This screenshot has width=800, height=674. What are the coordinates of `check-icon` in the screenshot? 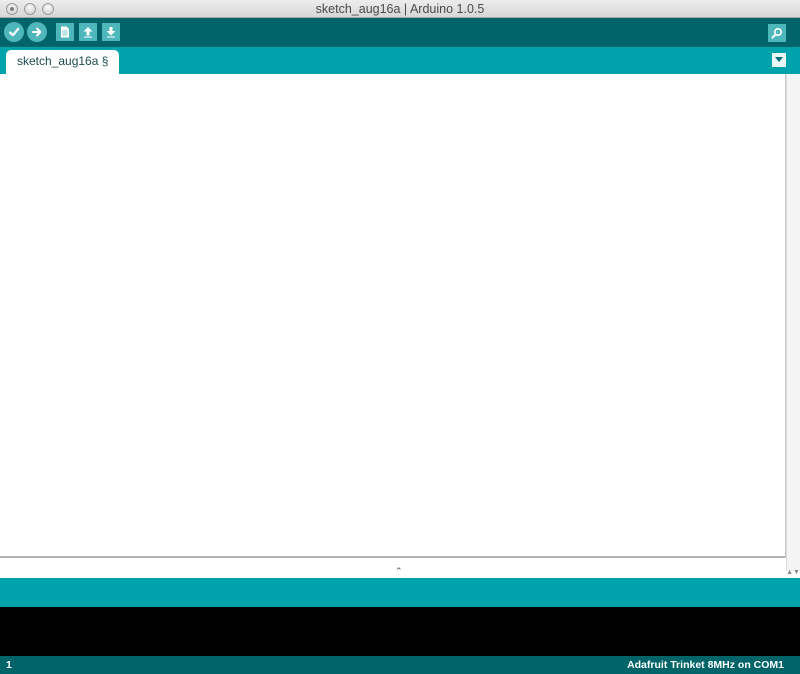 It's located at (14, 32).